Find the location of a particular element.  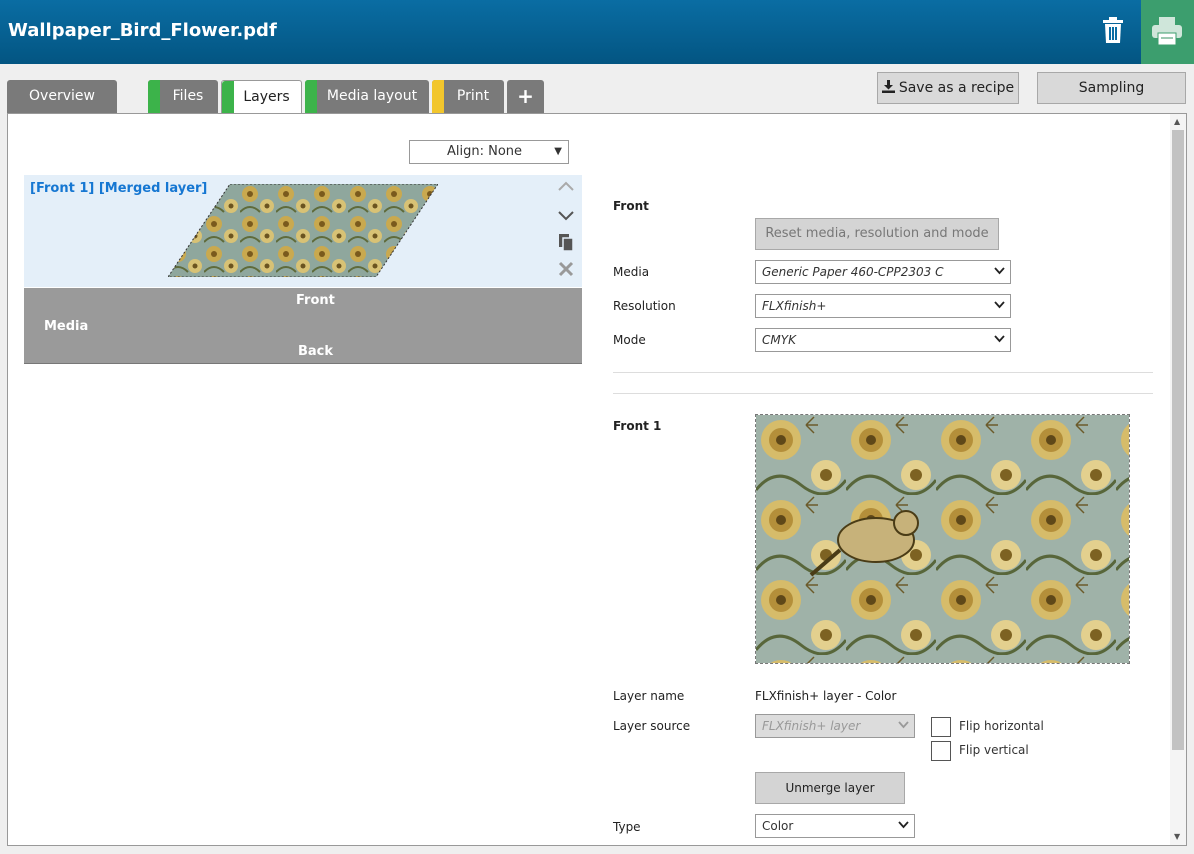

unmerge-layer-button: Unmerge layer is located at coordinates (830, 788).